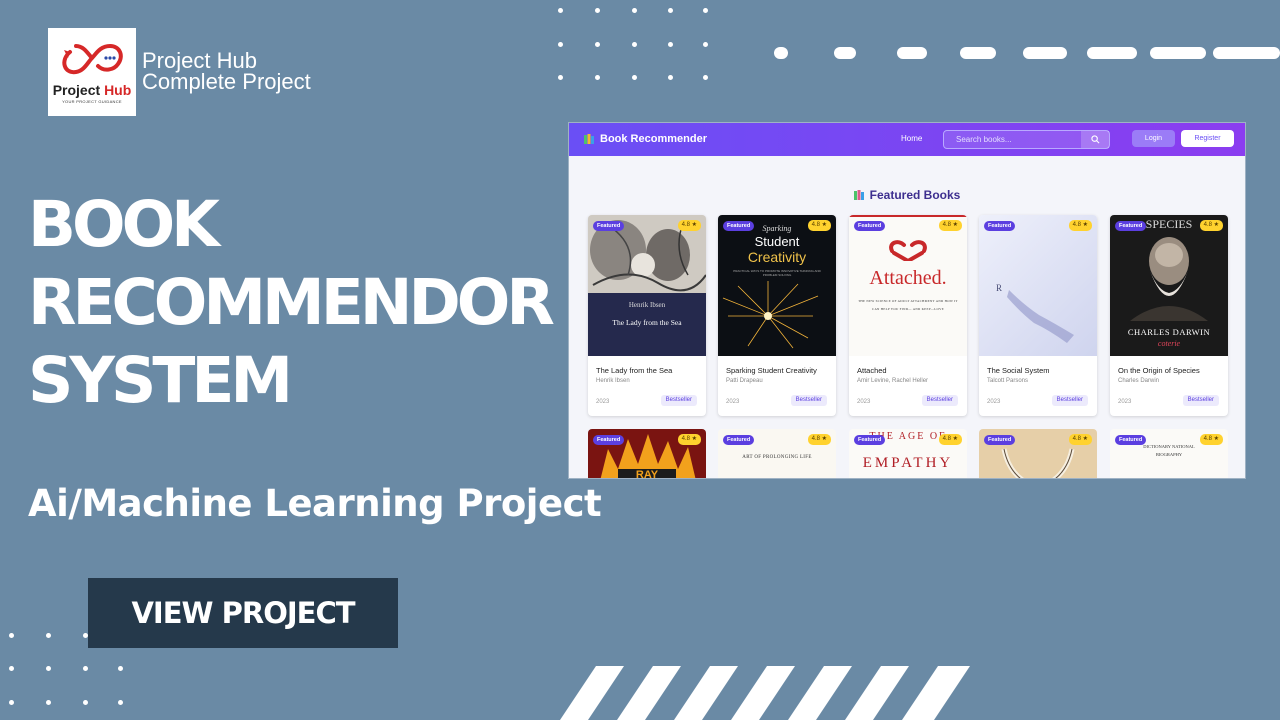  Describe the element at coordinates (893, 381) in the screenshot. I see `book-author: Amir Levine, Rachel Heller` at that location.